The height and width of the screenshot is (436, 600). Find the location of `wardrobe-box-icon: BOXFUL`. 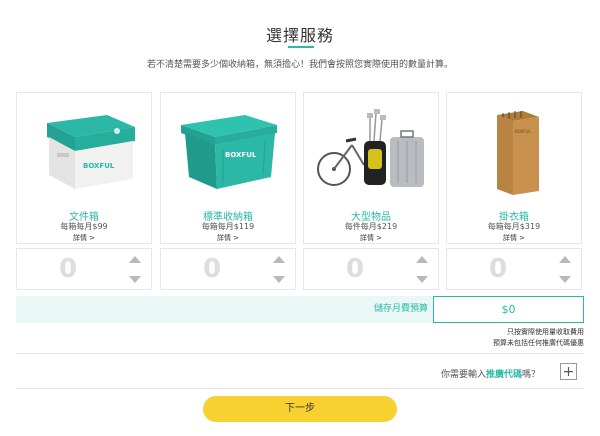

wardrobe-box-icon: BOXFUL is located at coordinates (518, 153).